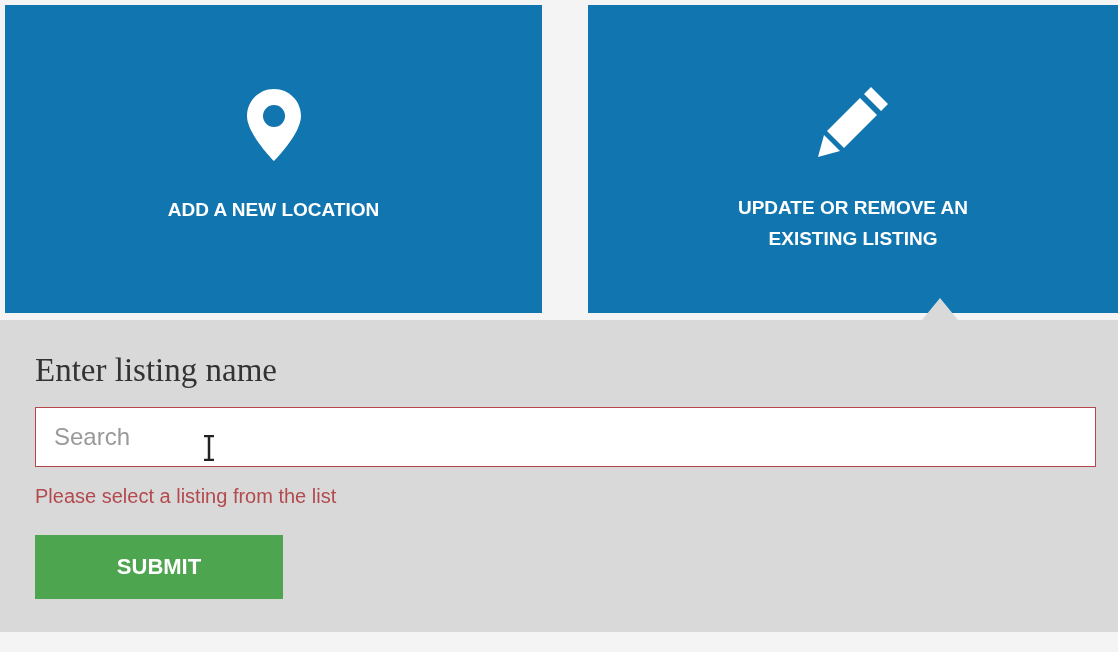 The image size is (1118, 652). I want to click on submit-button: SUBMIT, so click(159, 567).